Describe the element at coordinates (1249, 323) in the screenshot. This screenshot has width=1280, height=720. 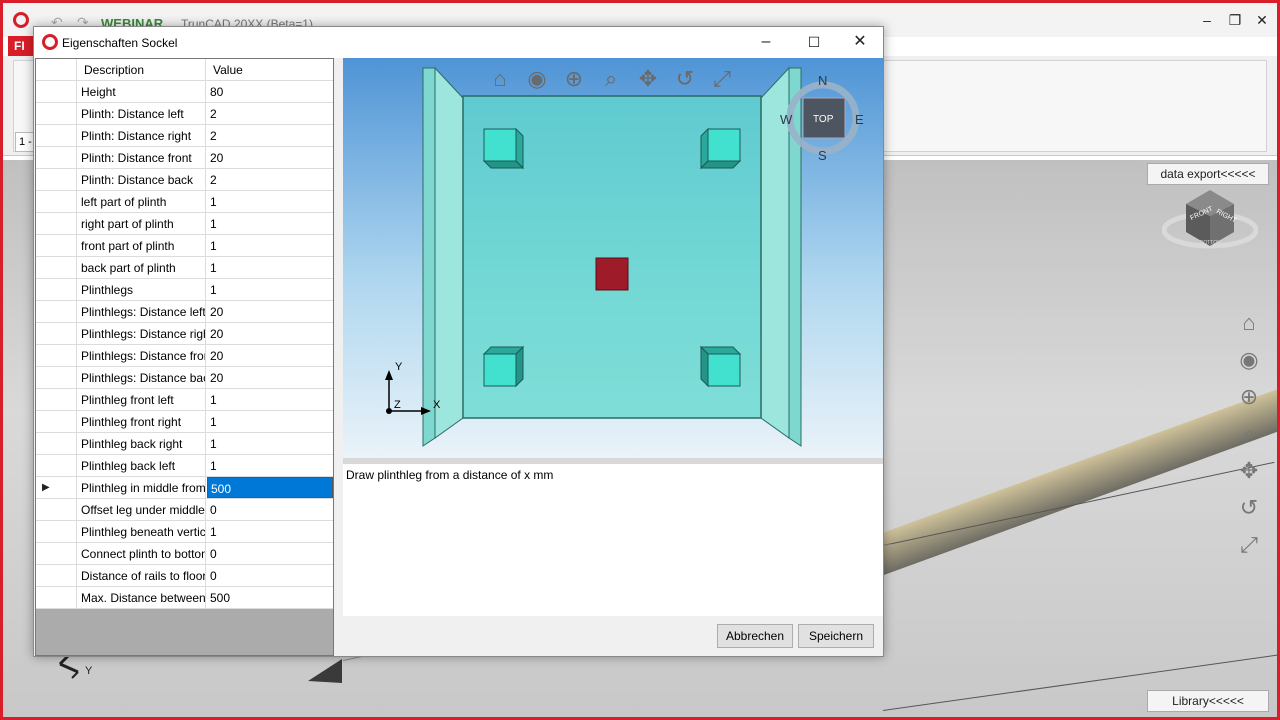
I see `home-view-icon: ⌂` at that location.